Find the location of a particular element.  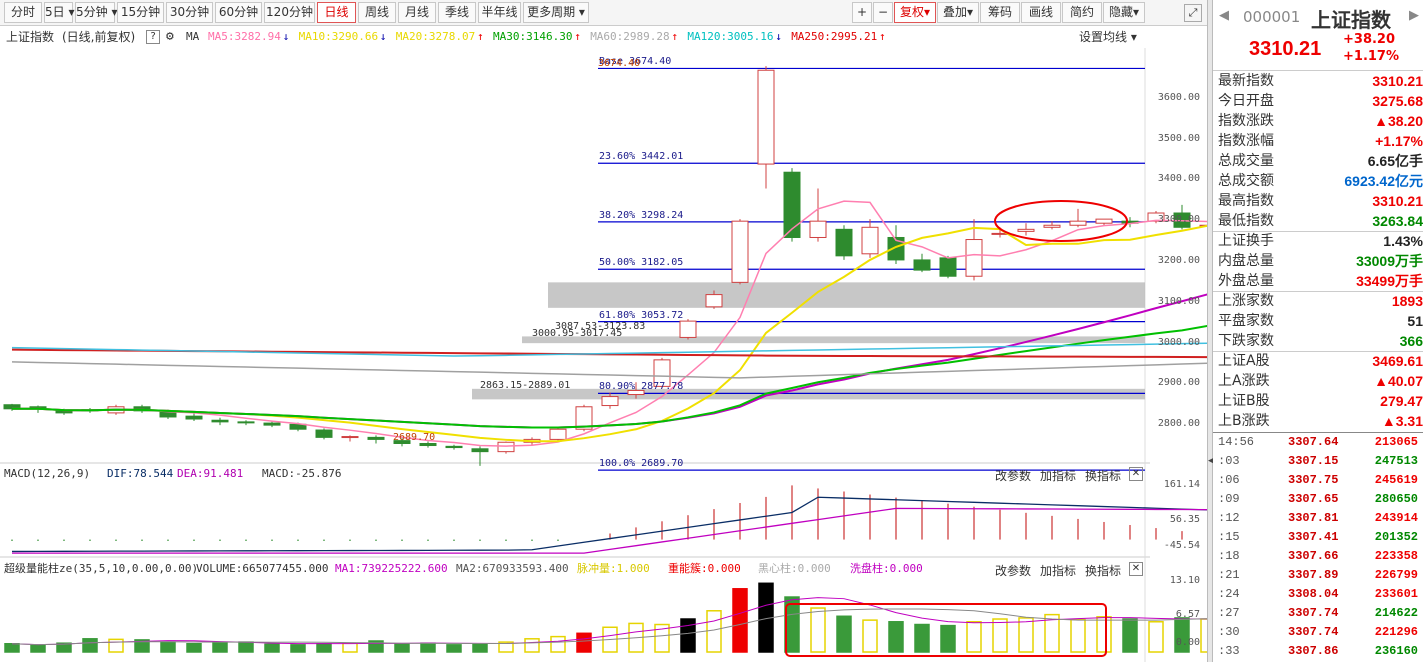

vol-zone: 重能簇:0.000 is located at coordinates (704, 568).